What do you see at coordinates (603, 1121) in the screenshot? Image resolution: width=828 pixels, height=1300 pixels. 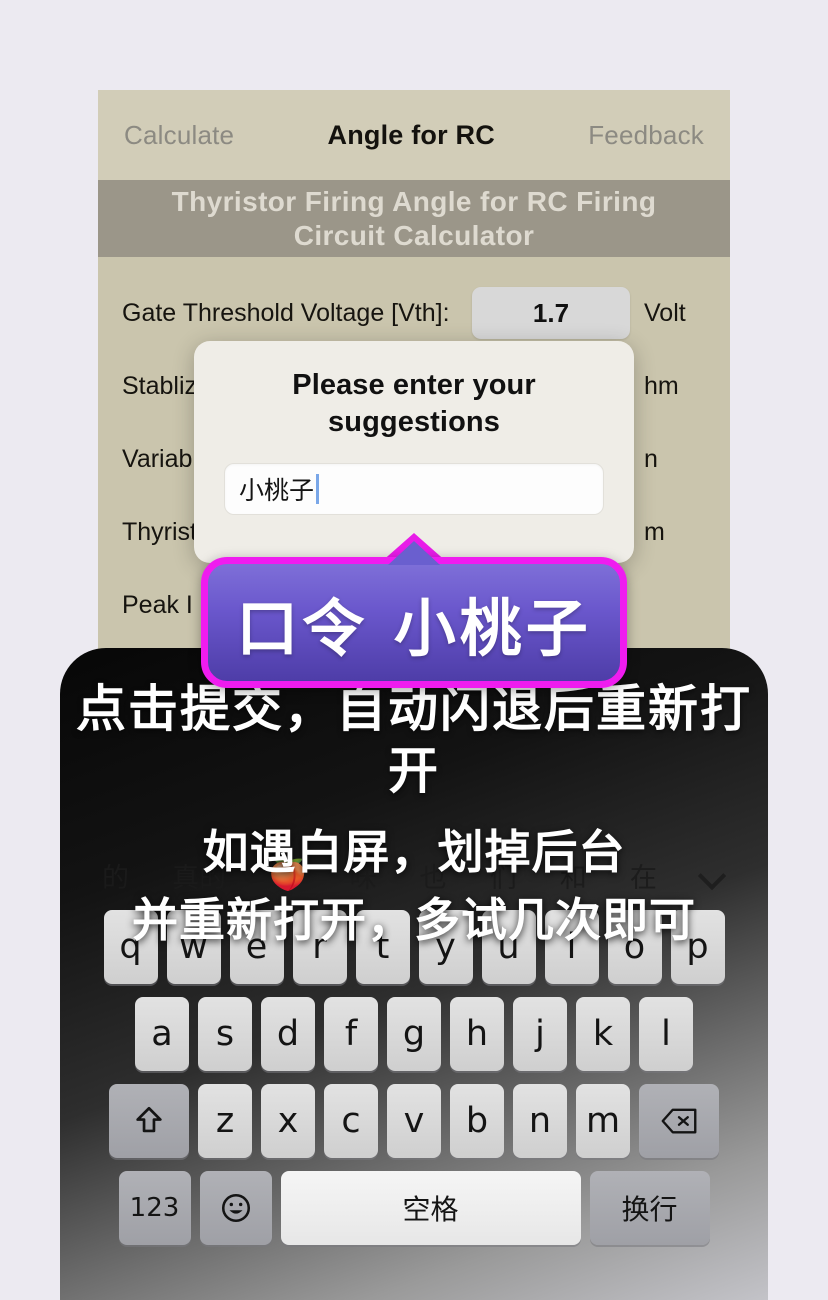 I see `key-m: m` at bounding box center [603, 1121].